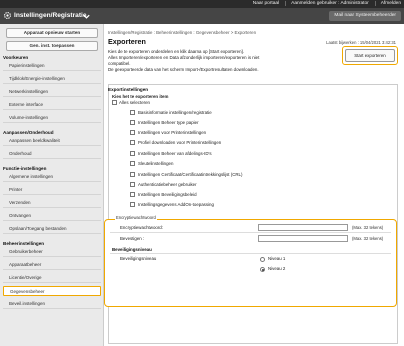 This screenshot has width=404, height=346. I want to click on item-label: Sleutelinstellingen, so click(156, 163).